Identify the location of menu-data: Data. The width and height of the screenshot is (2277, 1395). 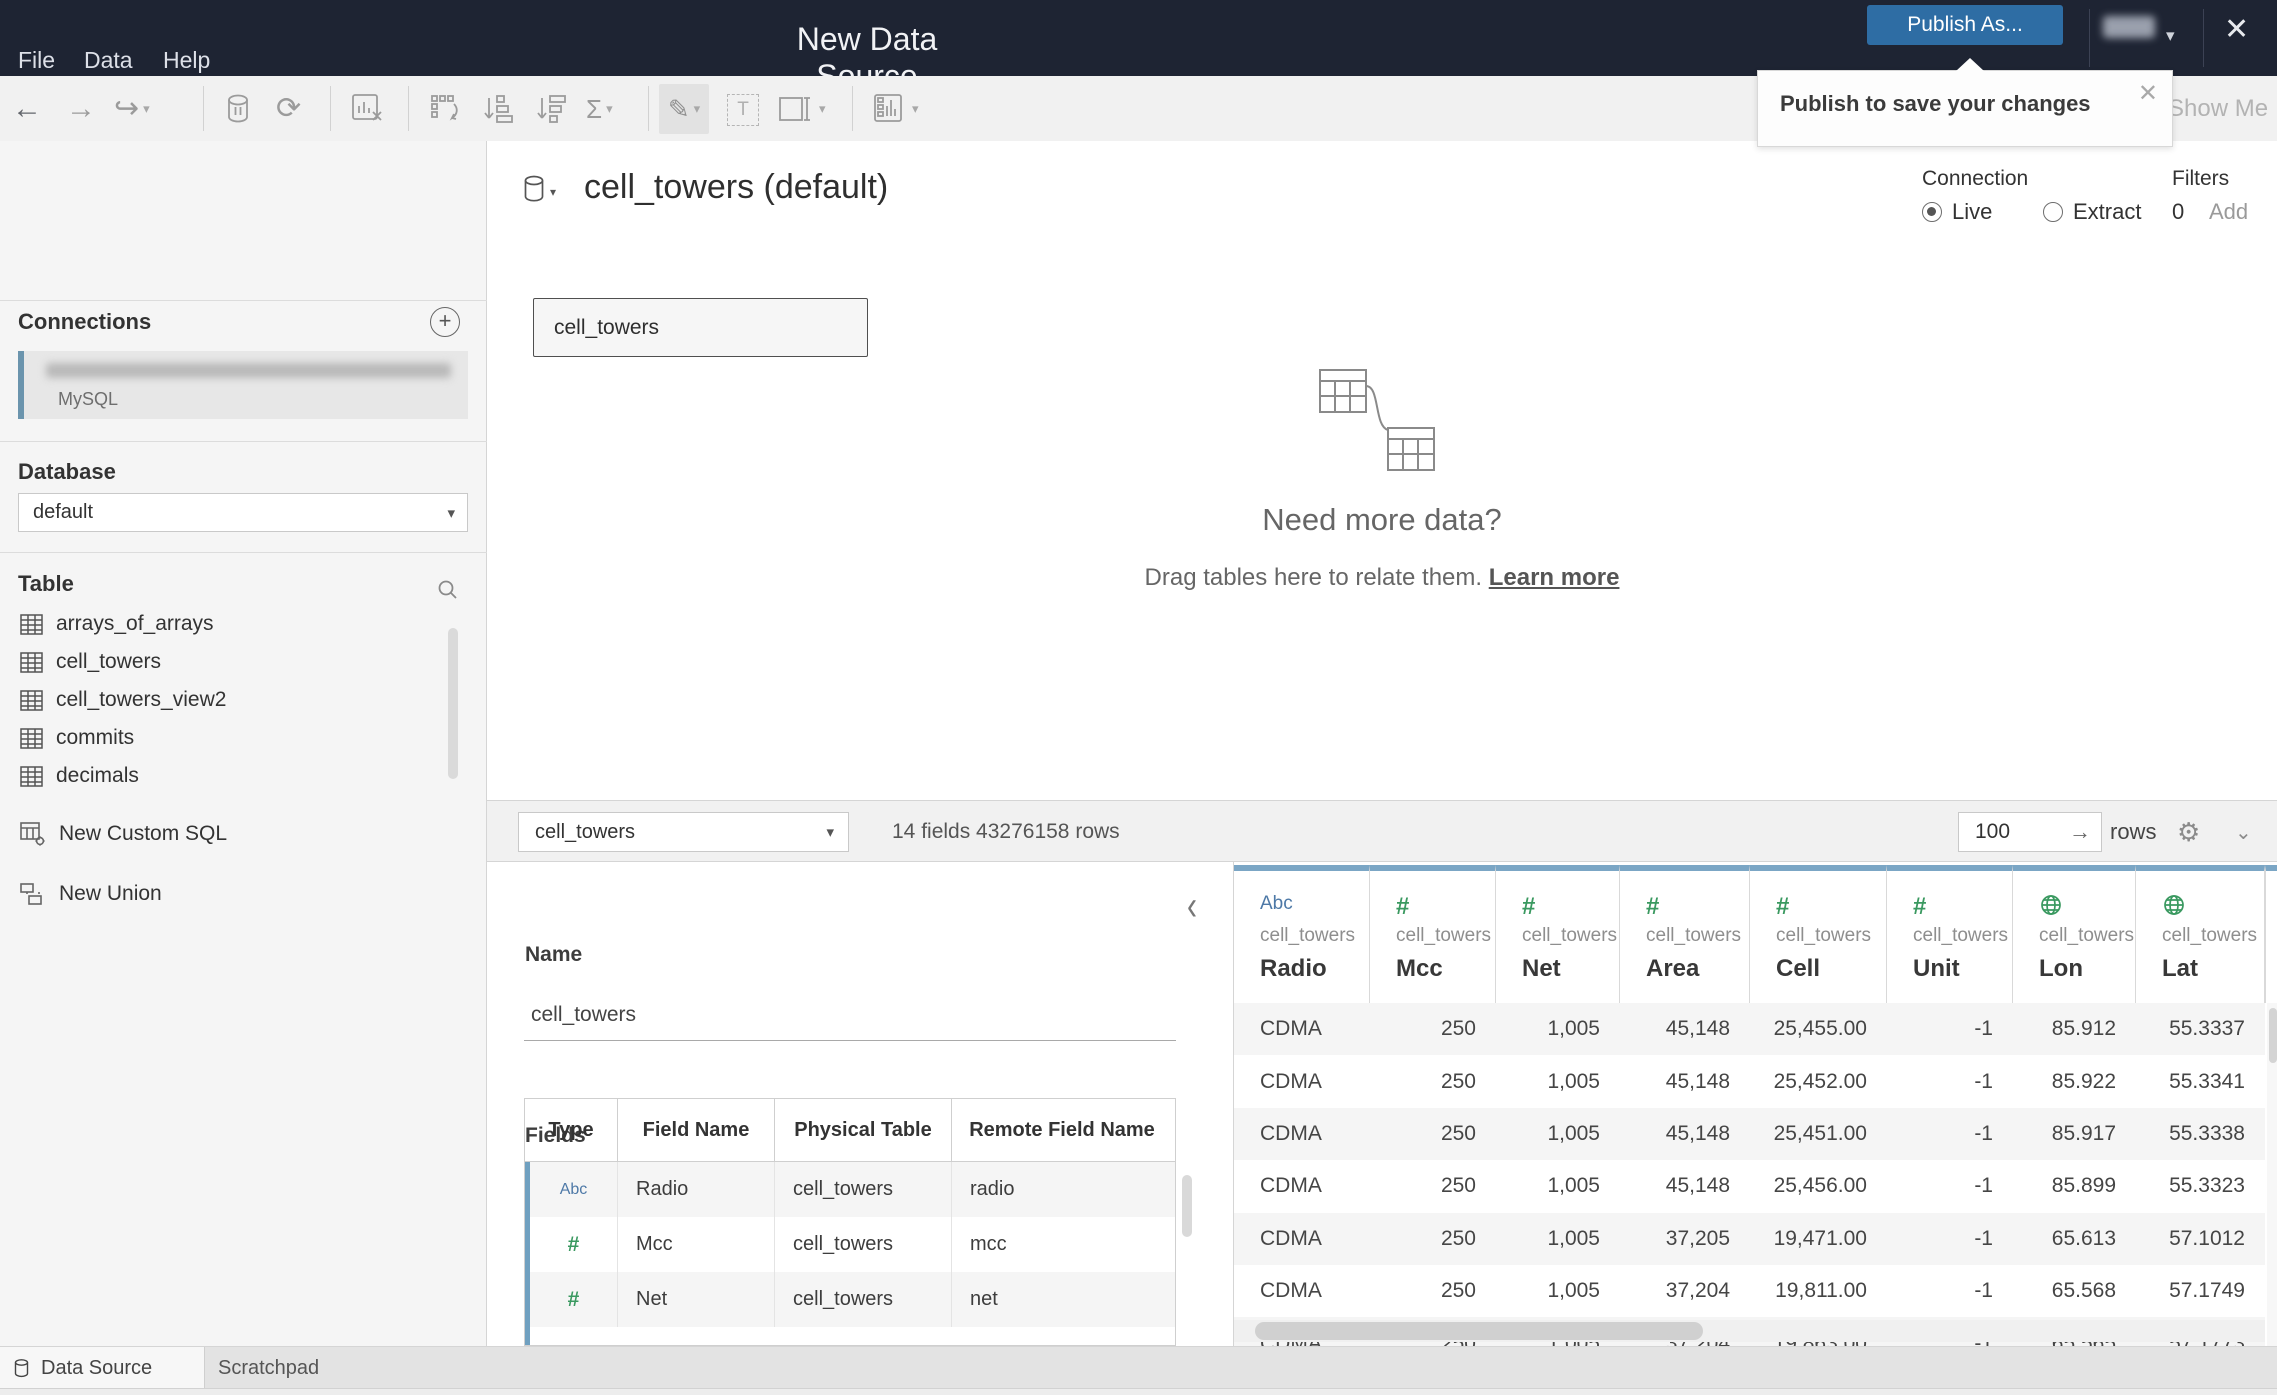
(108, 60).